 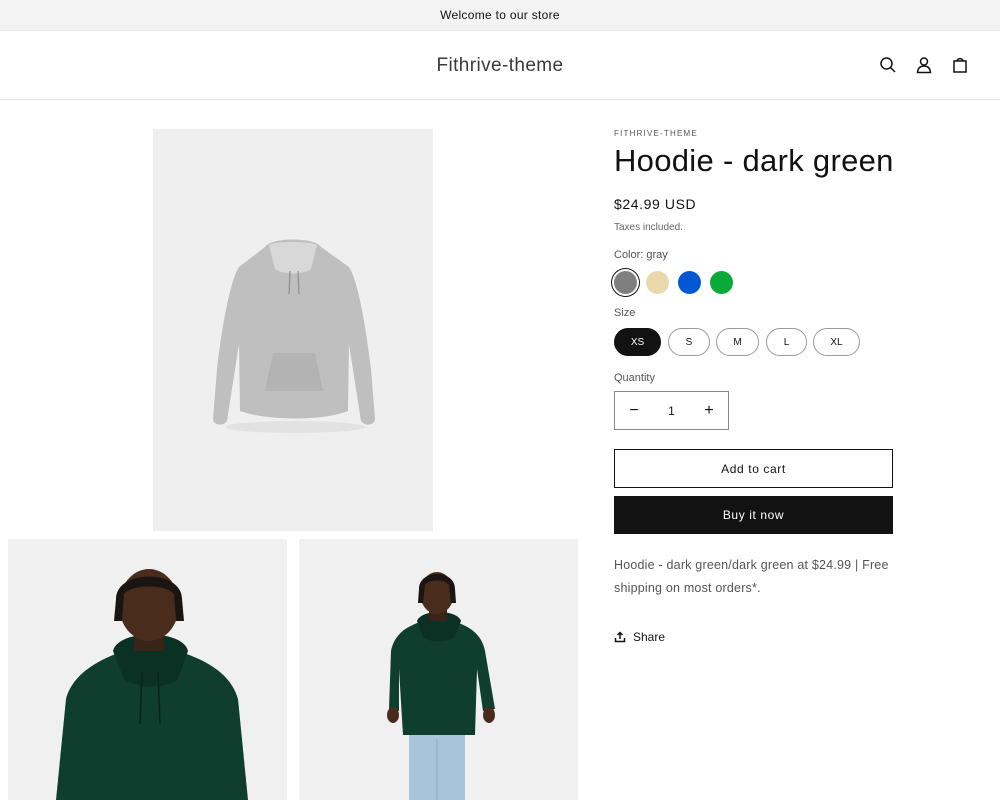 What do you see at coordinates (888, 65) in the screenshot?
I see `search-icon` at bounding box center [888, 65].